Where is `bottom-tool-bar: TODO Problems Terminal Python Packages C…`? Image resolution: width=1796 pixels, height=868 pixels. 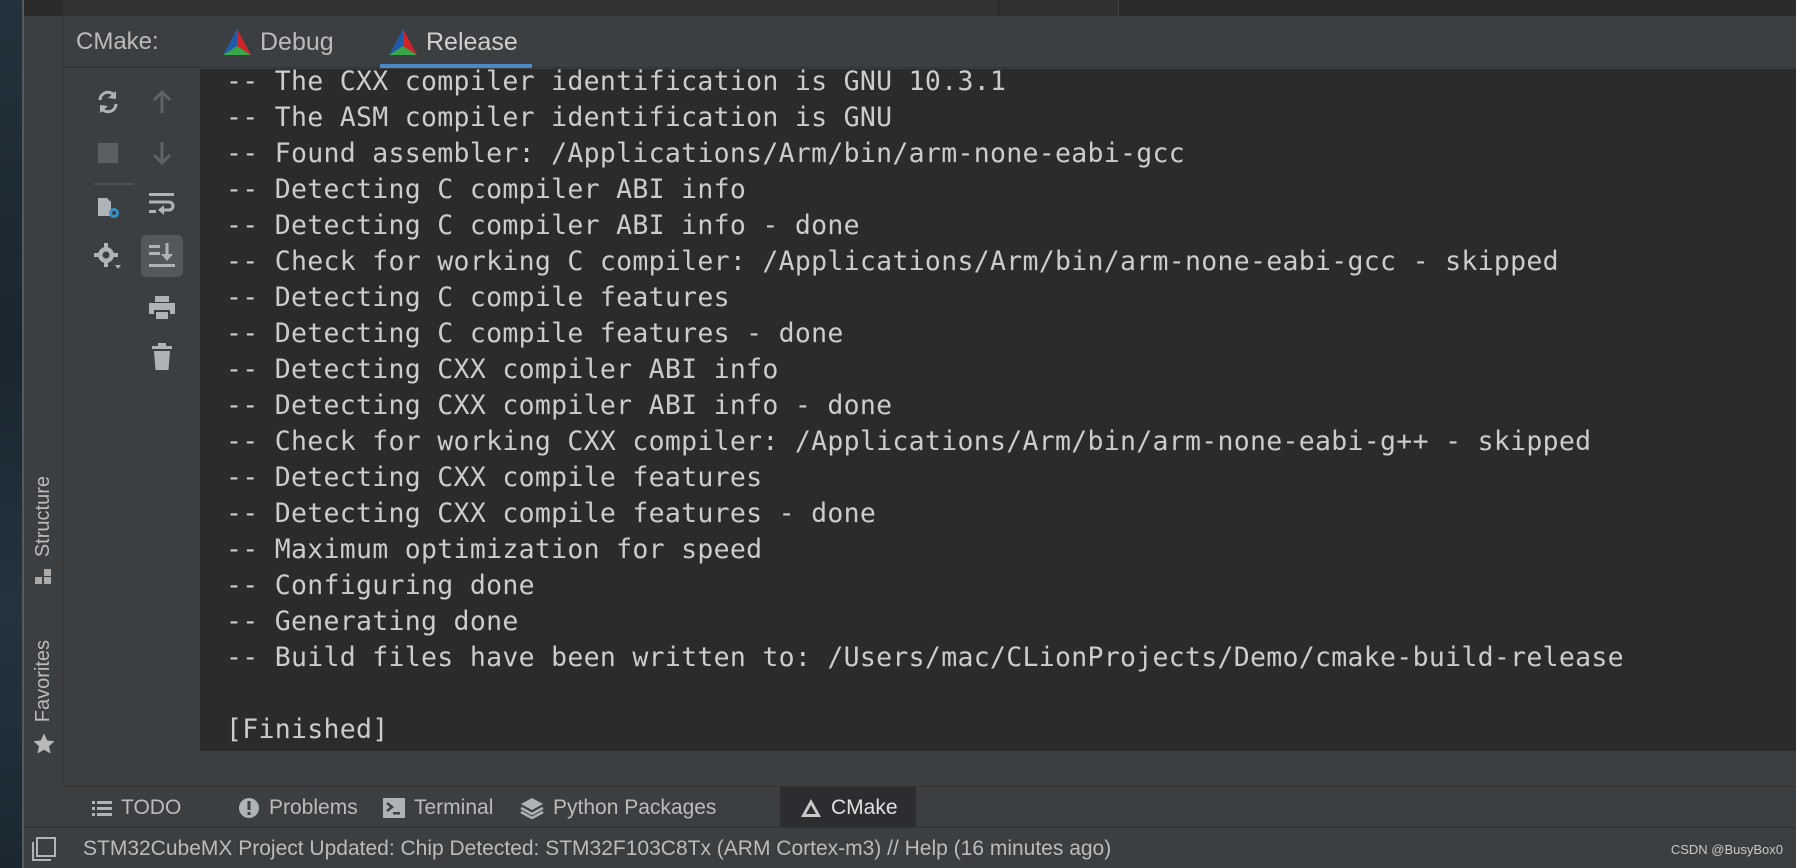 bottom-tool-bar: TODO Problems Terminal Python Packages C… is located at coordinates (930, 807).